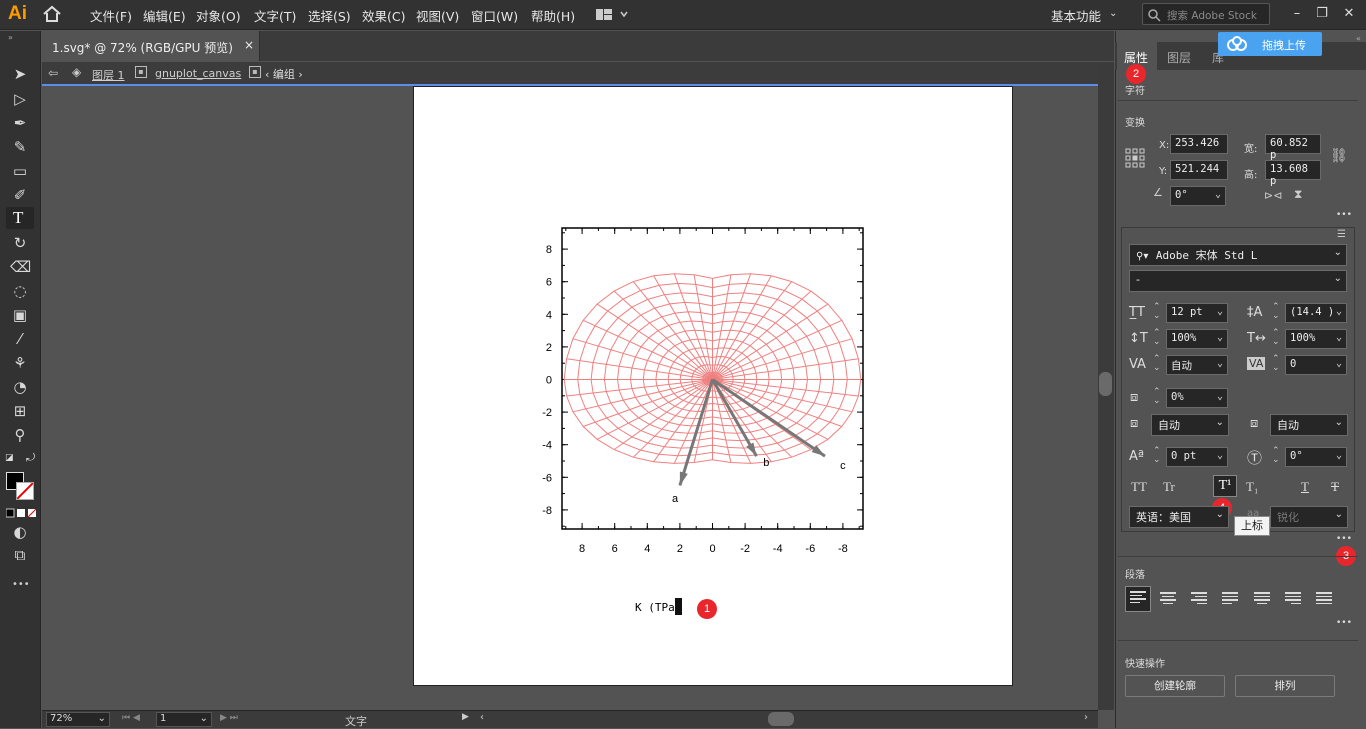 The image size is (1366, 729). I want to click on paintbrush-tool-icon: ✐, so click(20, 195).